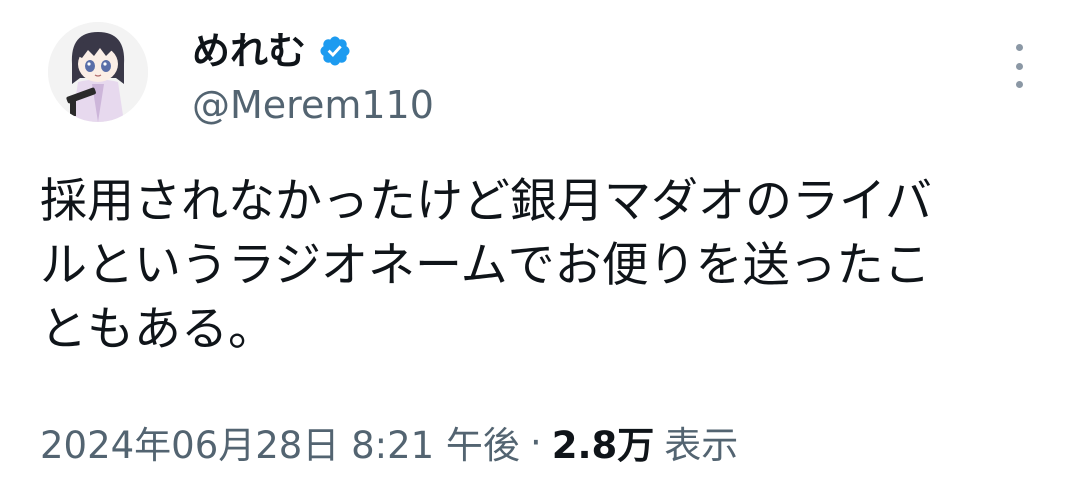 This screenshot has height=494, width=1080. I want to click on author-handle: @Merem110, so click(313, 105).